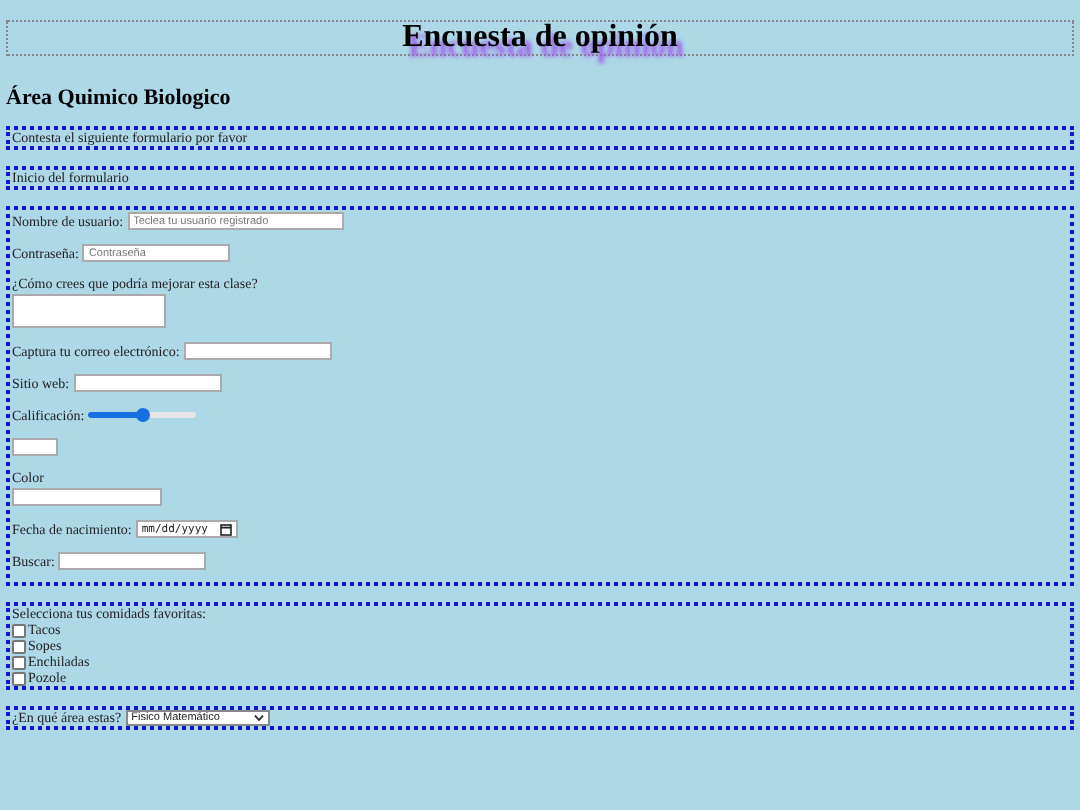  Describe the element at coordinates (132, 561) in the screenshot. I see `search-field` at that location.